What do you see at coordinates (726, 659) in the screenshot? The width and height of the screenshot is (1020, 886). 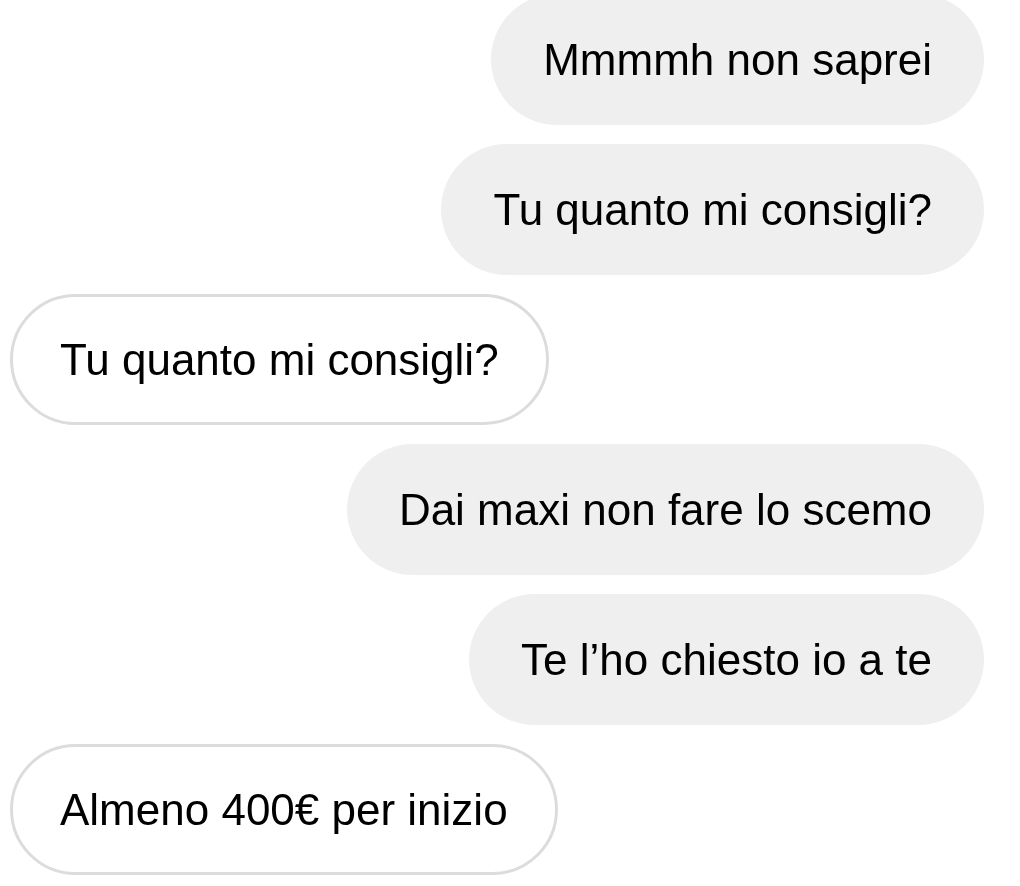 I see `message-bubble: Te l’ho chiesto io a te` at bounding box center [726, 659].